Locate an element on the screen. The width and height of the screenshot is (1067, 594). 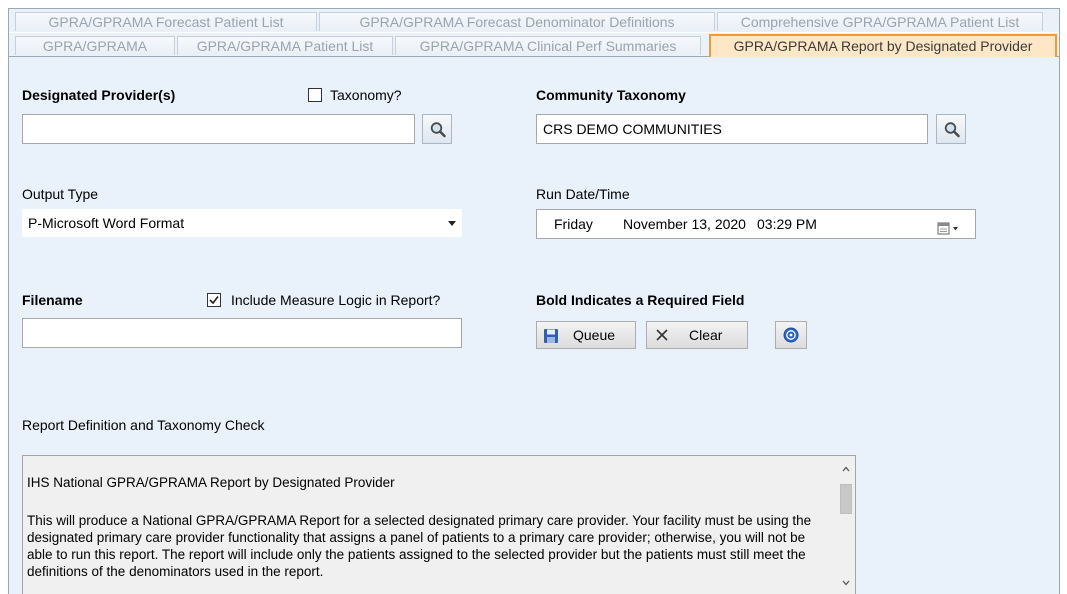
calendar-icon is located at coordinates (947, 228).